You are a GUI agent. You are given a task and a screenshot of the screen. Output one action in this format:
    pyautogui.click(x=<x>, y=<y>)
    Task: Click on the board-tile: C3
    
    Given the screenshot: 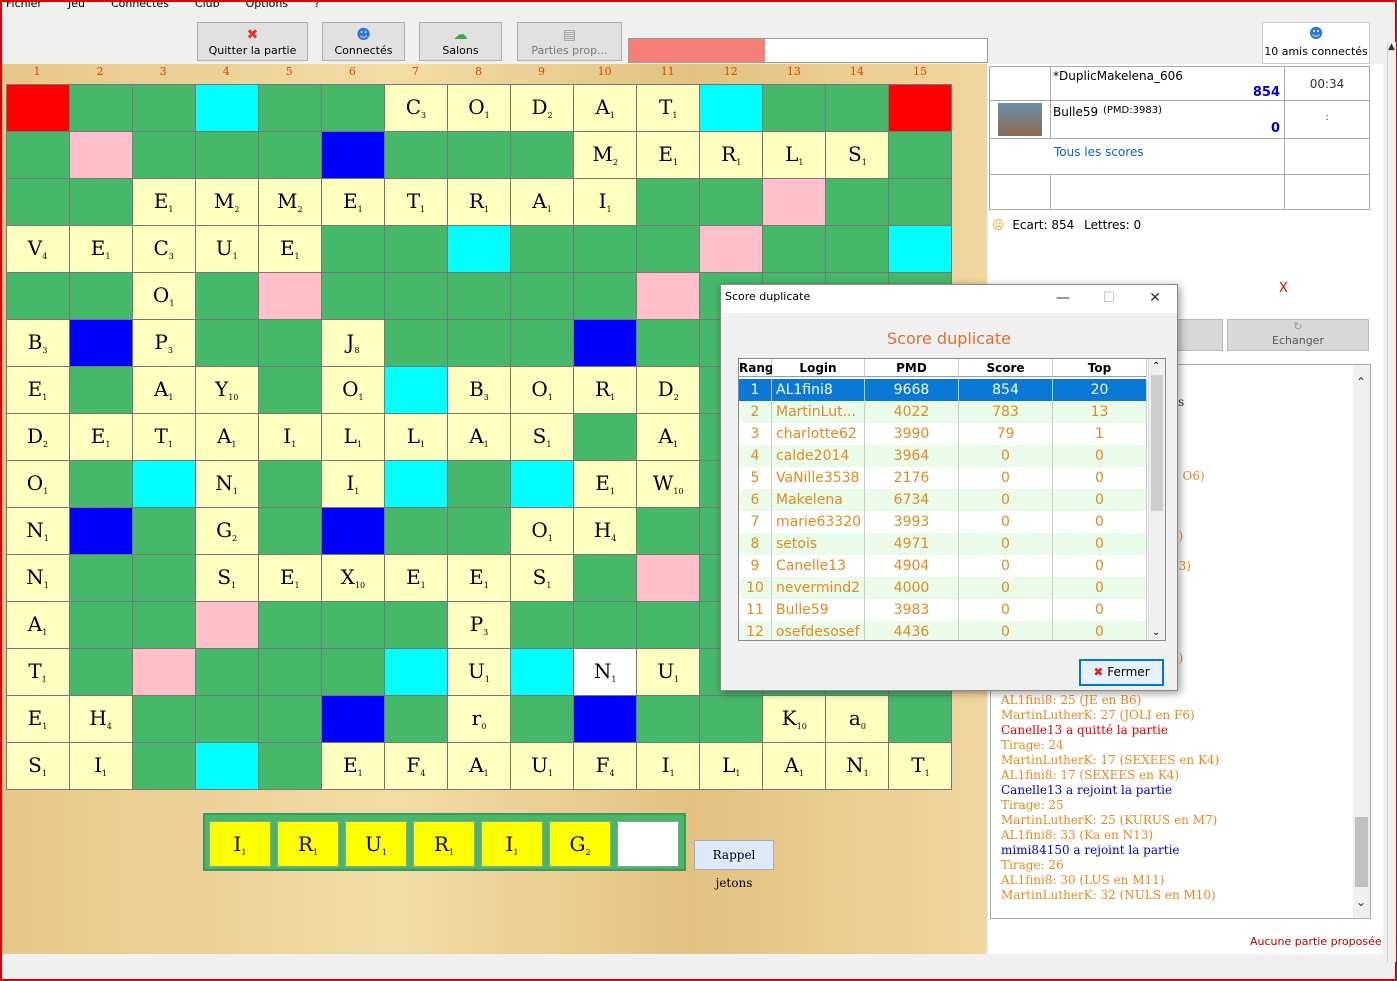 What is the action you would take?
    pyautogui.click(x=163, y=248)
    